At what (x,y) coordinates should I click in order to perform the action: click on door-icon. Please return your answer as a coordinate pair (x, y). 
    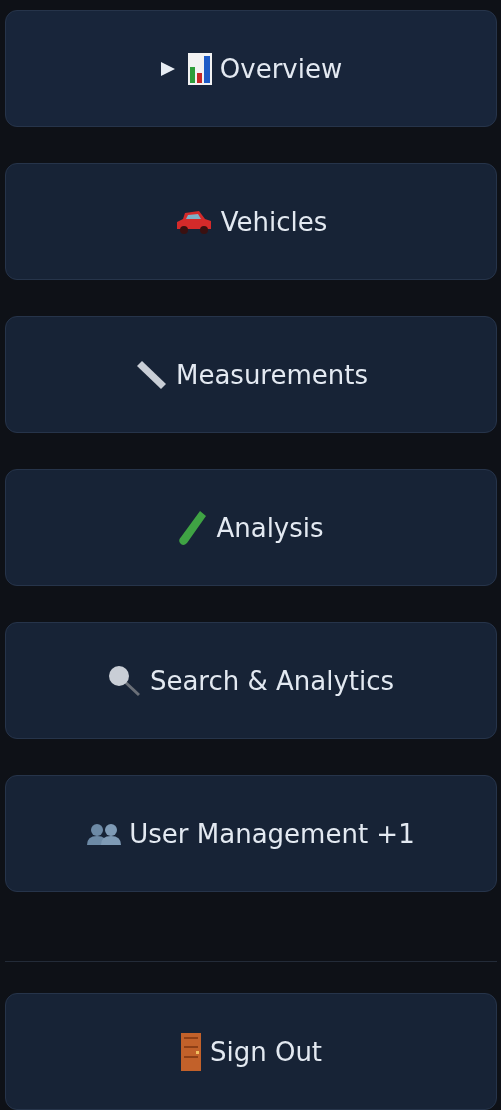
    Looking at the image, I should click on (190, 1051).